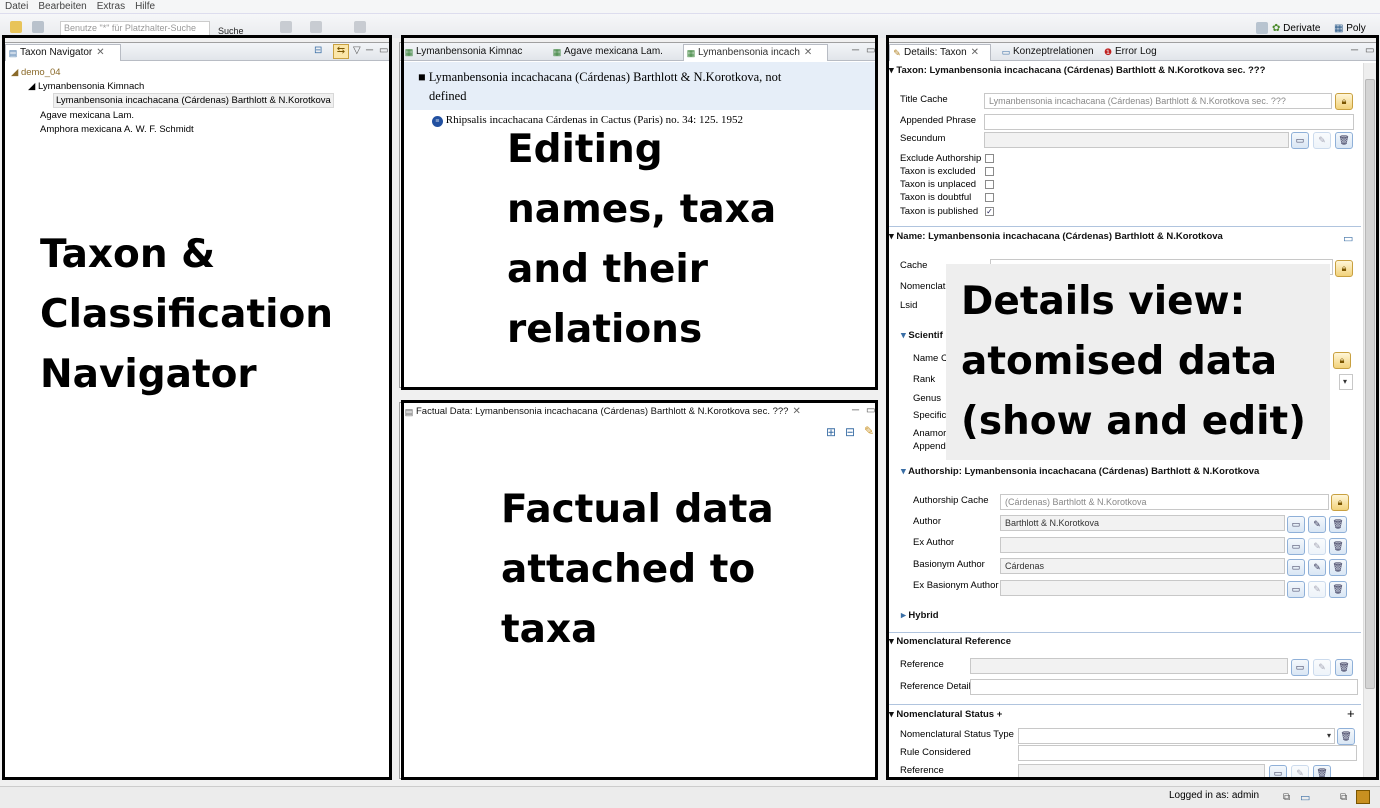 Image resolution: width=1380 pixels, height=808 pixels. Describe the element at coordinates (1136, 52) in the screenshot. I see `tab-error-log: ❶ Error Log` at that location.